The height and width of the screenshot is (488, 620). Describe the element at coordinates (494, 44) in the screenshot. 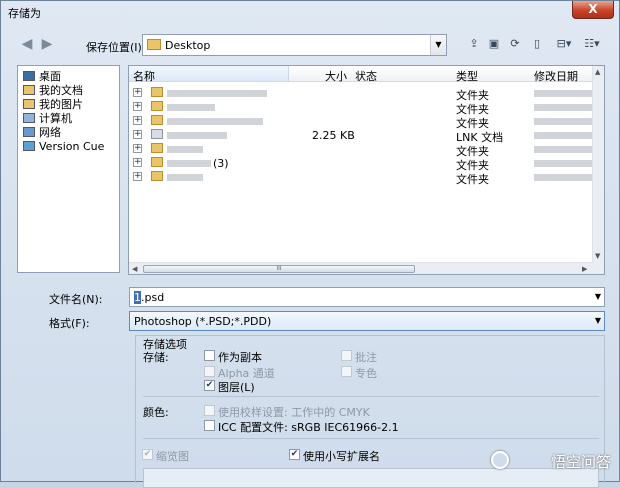

I see `new-folder-icon: ▣` at that location.